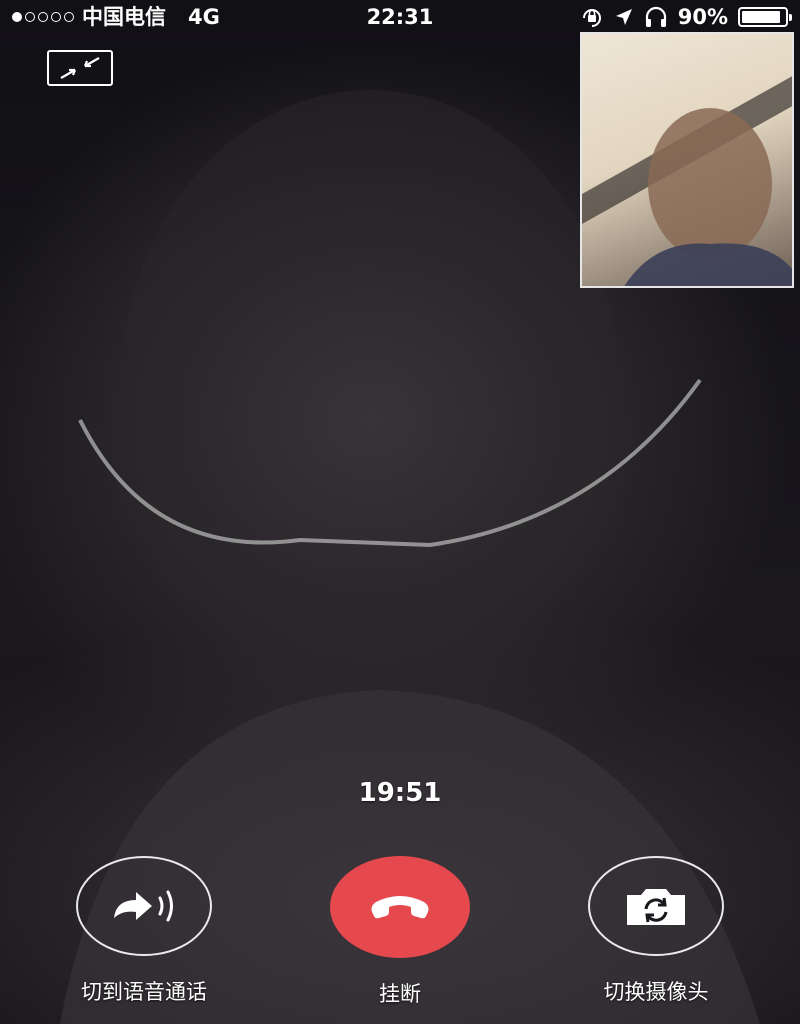 This screenshot has width=800, height=1024. I want to click on switch-to-voice-control: 切到语音通话, so click(144, 931).